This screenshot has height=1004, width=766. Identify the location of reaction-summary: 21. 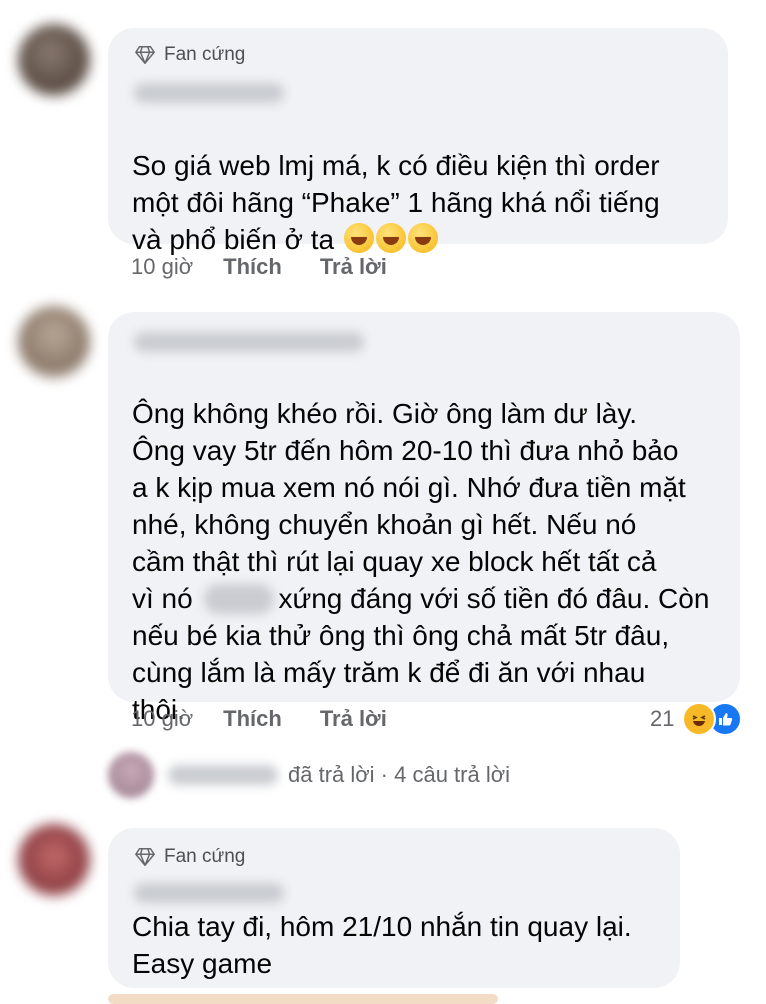
(696, 719).